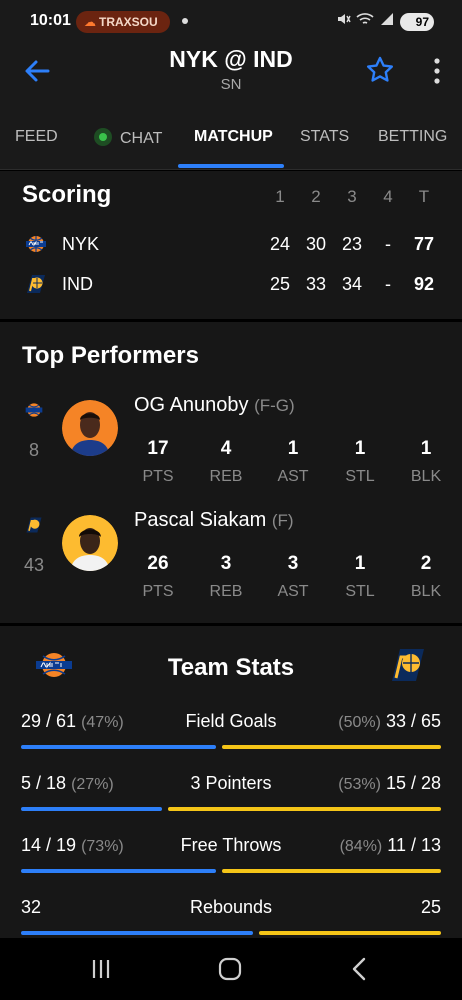 Image resolution: width=462 pixels, height=1000 pixels. Describe the element at coordinates (158, 476) in the screenshot. I see `stat-label: PTS` at that location.